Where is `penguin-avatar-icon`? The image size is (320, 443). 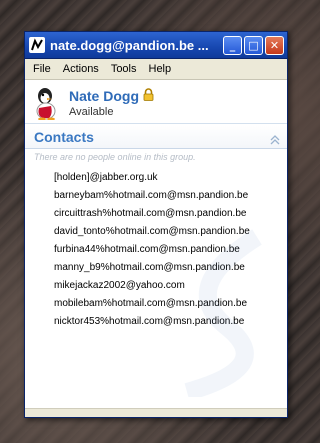
penguin-avatar-icon is located at coordinates (47, 103).